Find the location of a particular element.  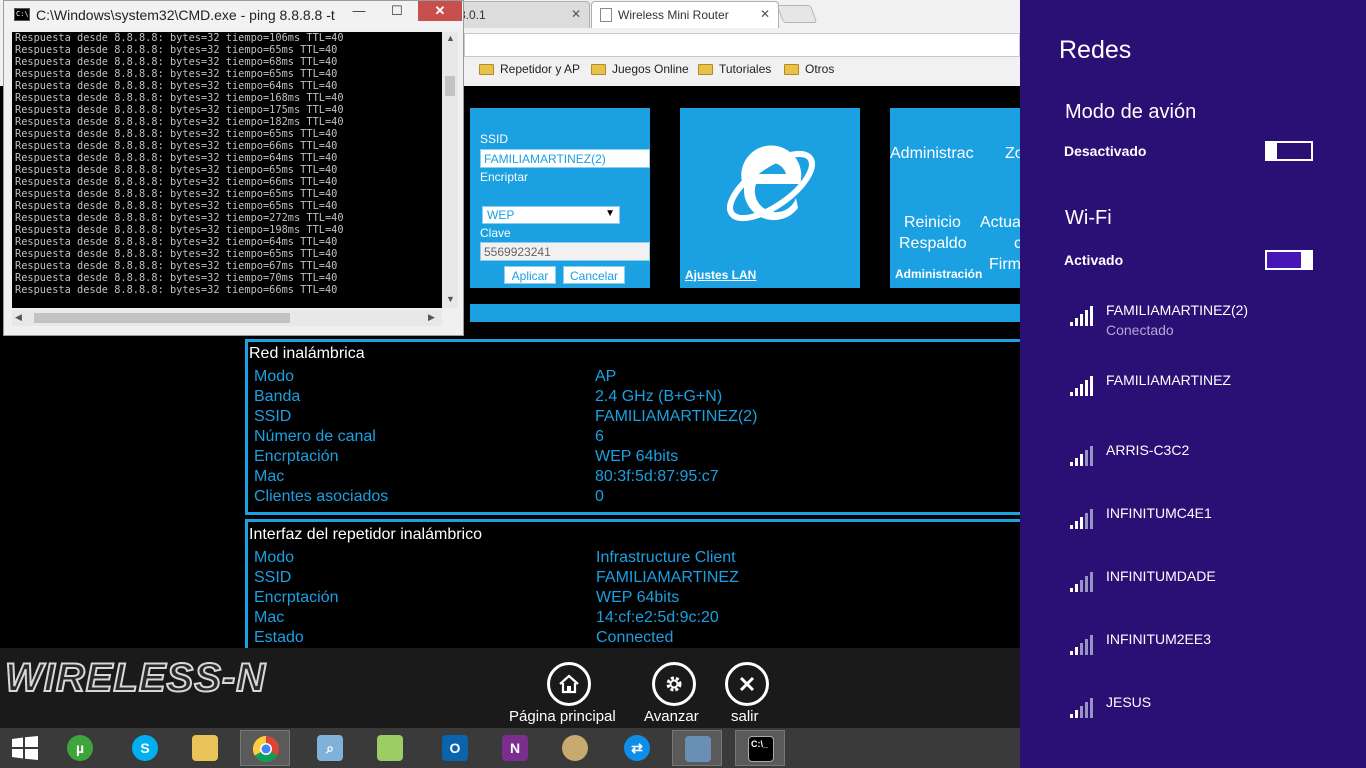

windows-logo-icon is located at coordinates (25, 748).